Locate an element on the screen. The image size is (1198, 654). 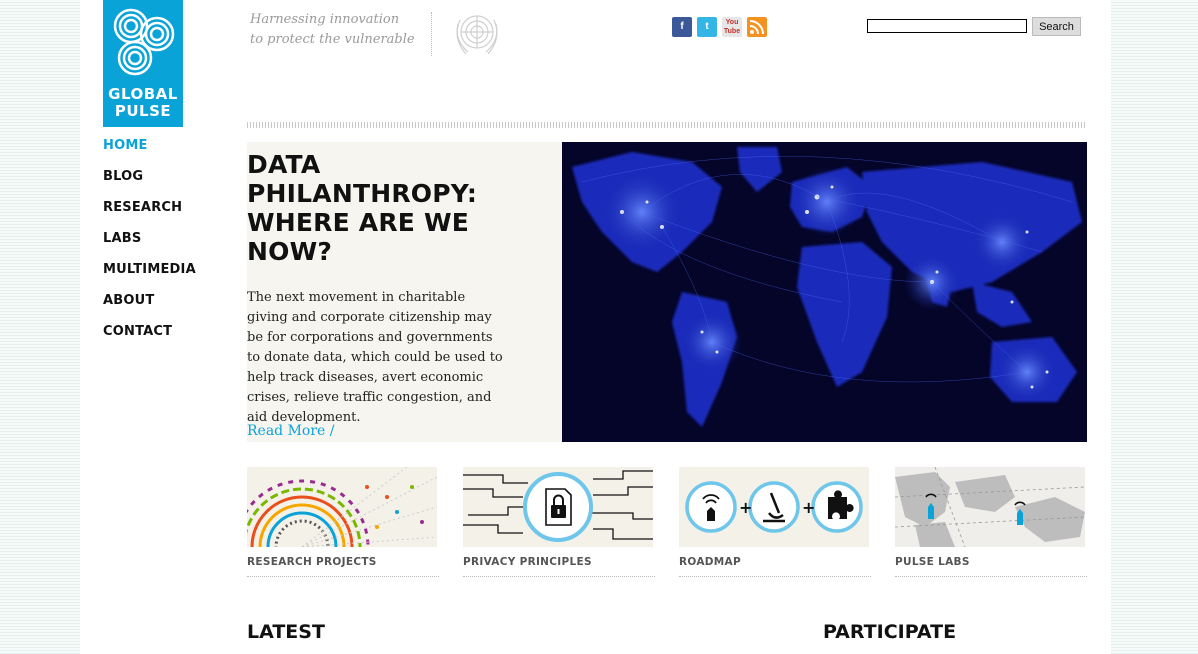
search-input is located at coordinates (947, 26).